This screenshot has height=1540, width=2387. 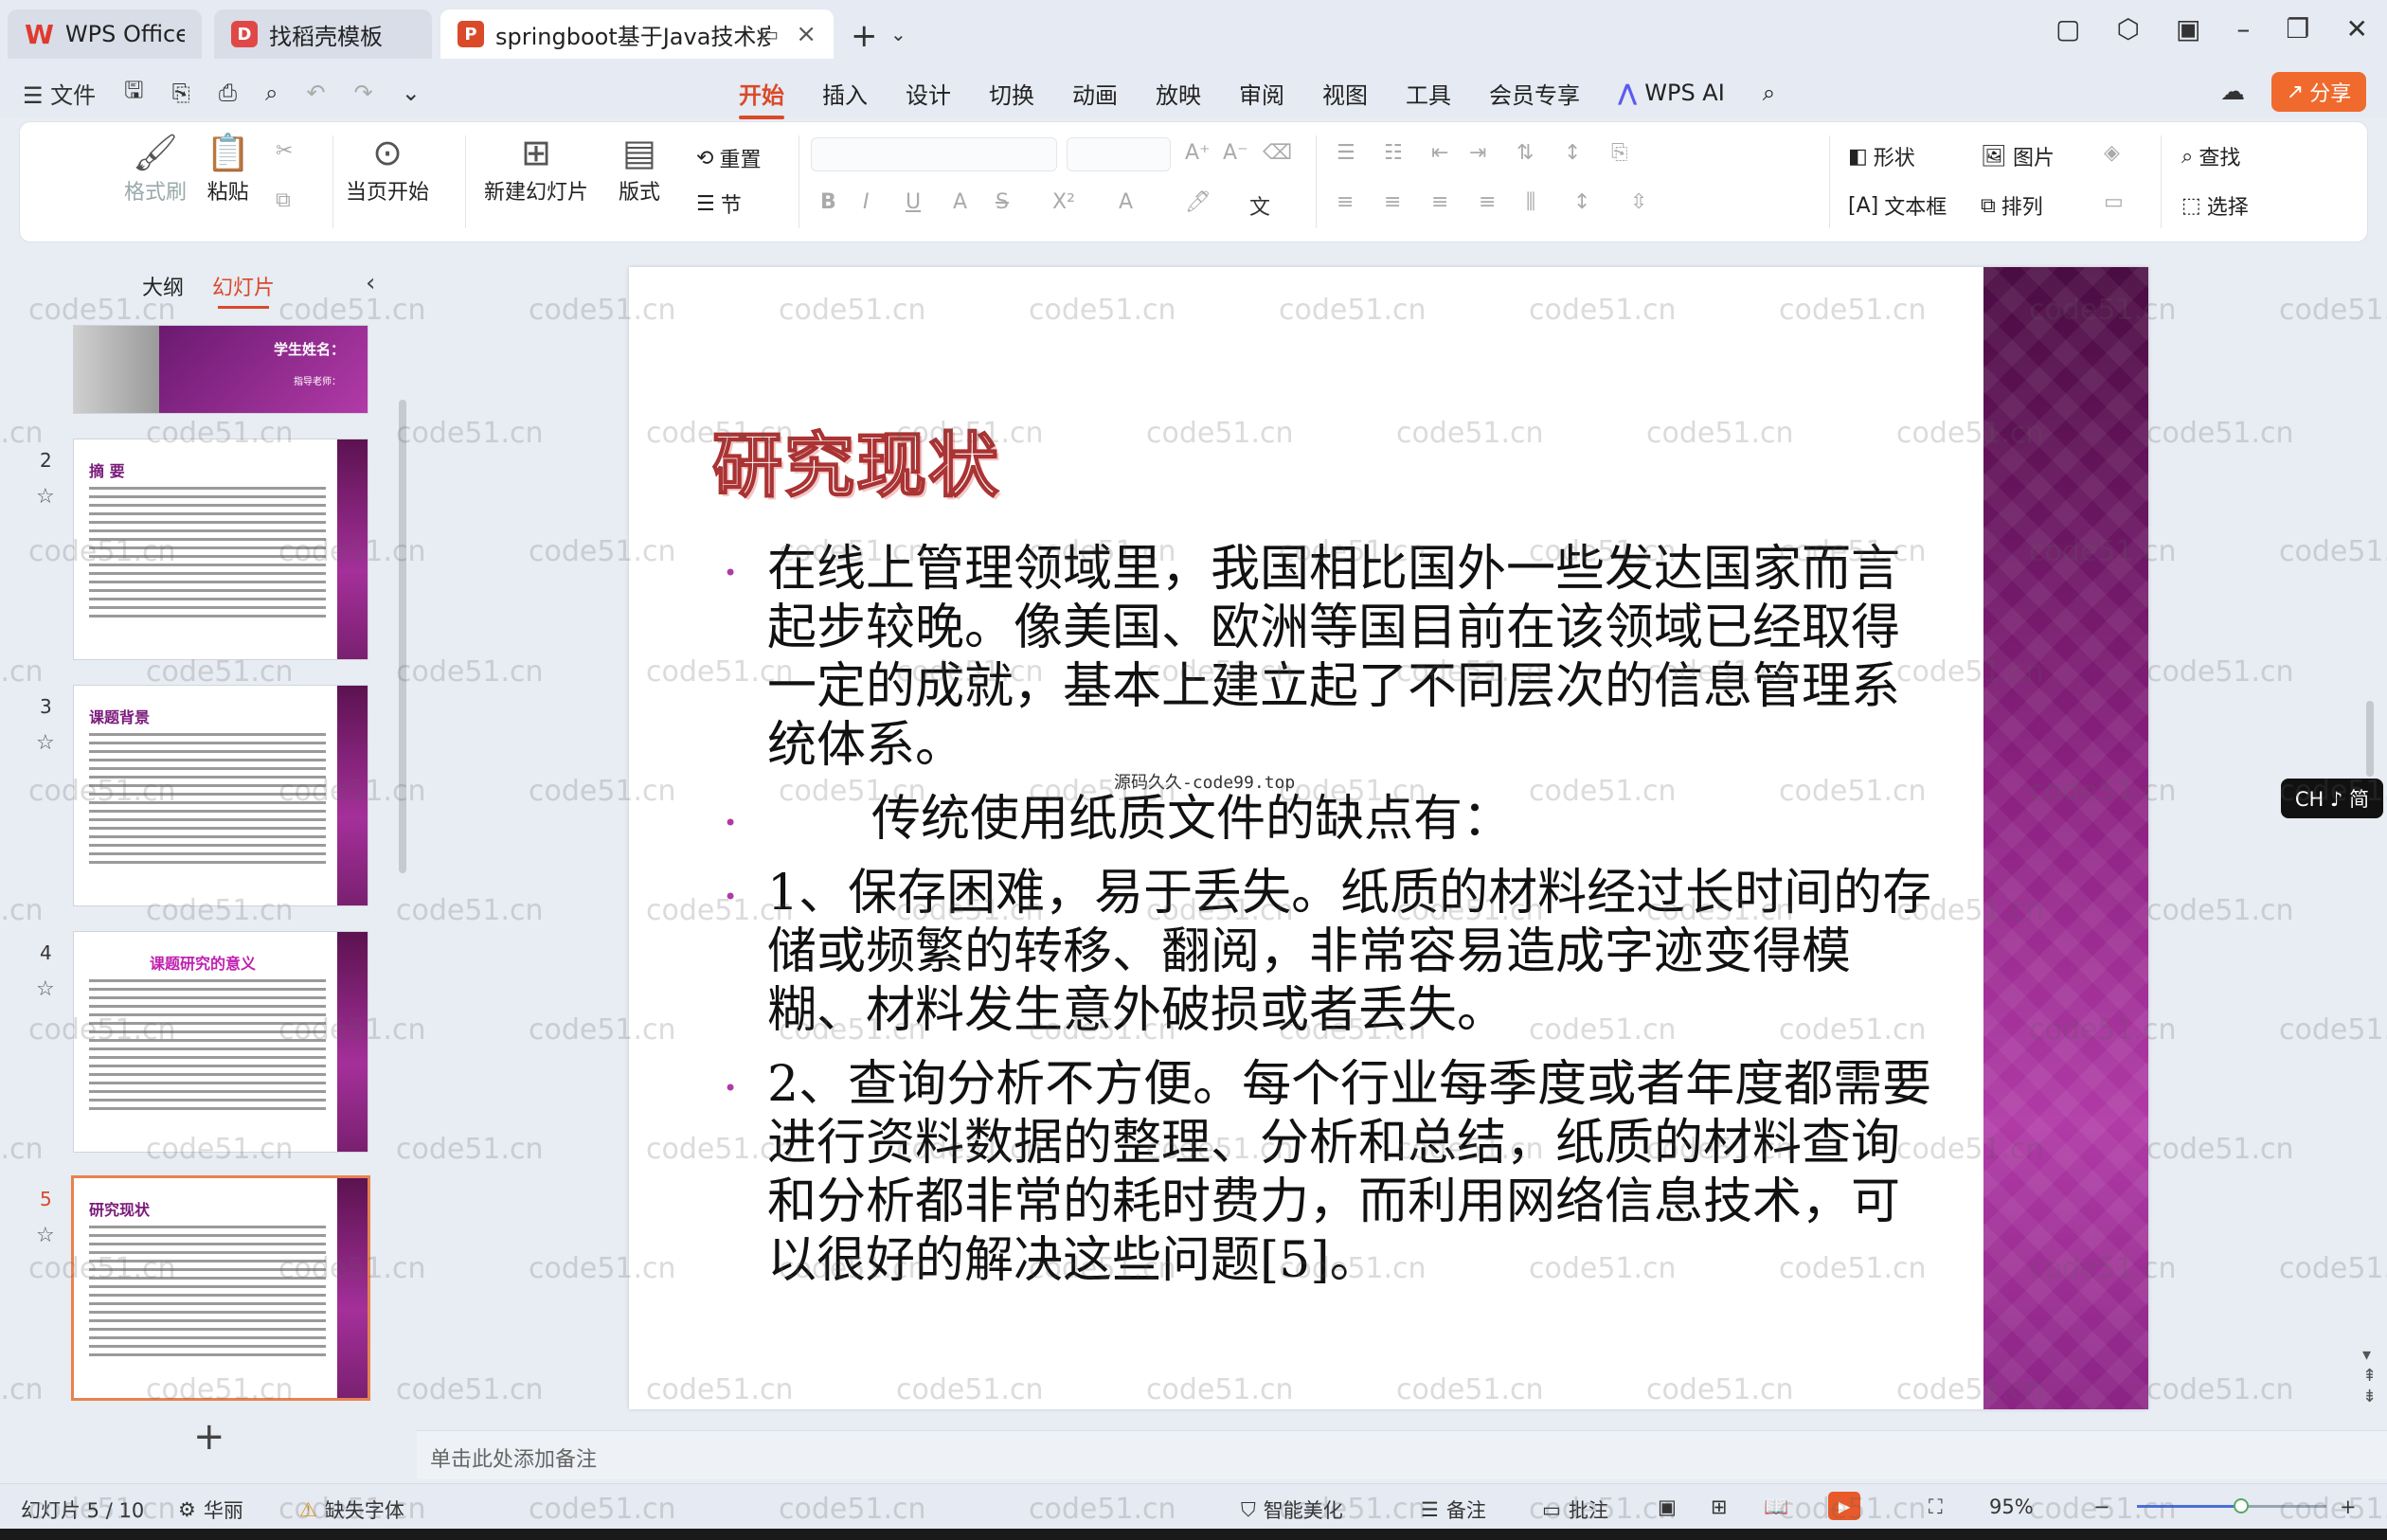 What do you see at coordinates (1126, 202) in the screenshot?
I see `font-color-icon: A` at bounding box center [1126, 202].